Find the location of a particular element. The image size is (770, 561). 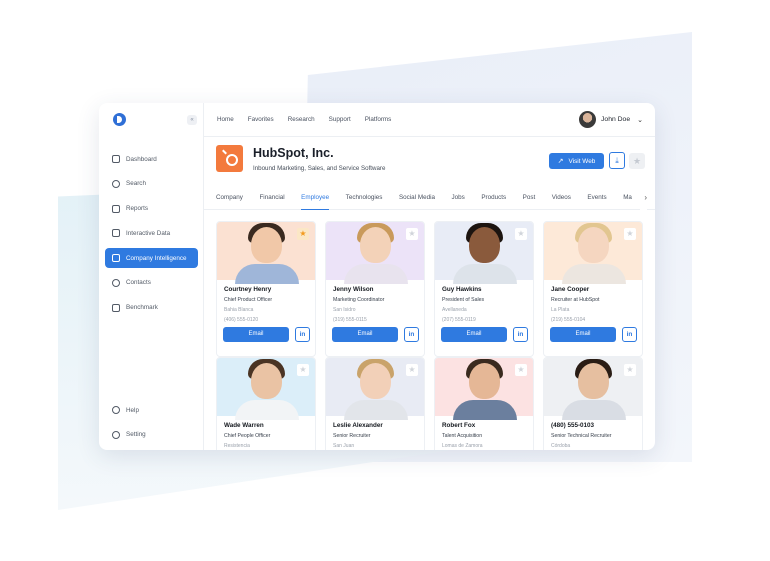

employee-name: Wade Warren is located at coordinates (244, 425).